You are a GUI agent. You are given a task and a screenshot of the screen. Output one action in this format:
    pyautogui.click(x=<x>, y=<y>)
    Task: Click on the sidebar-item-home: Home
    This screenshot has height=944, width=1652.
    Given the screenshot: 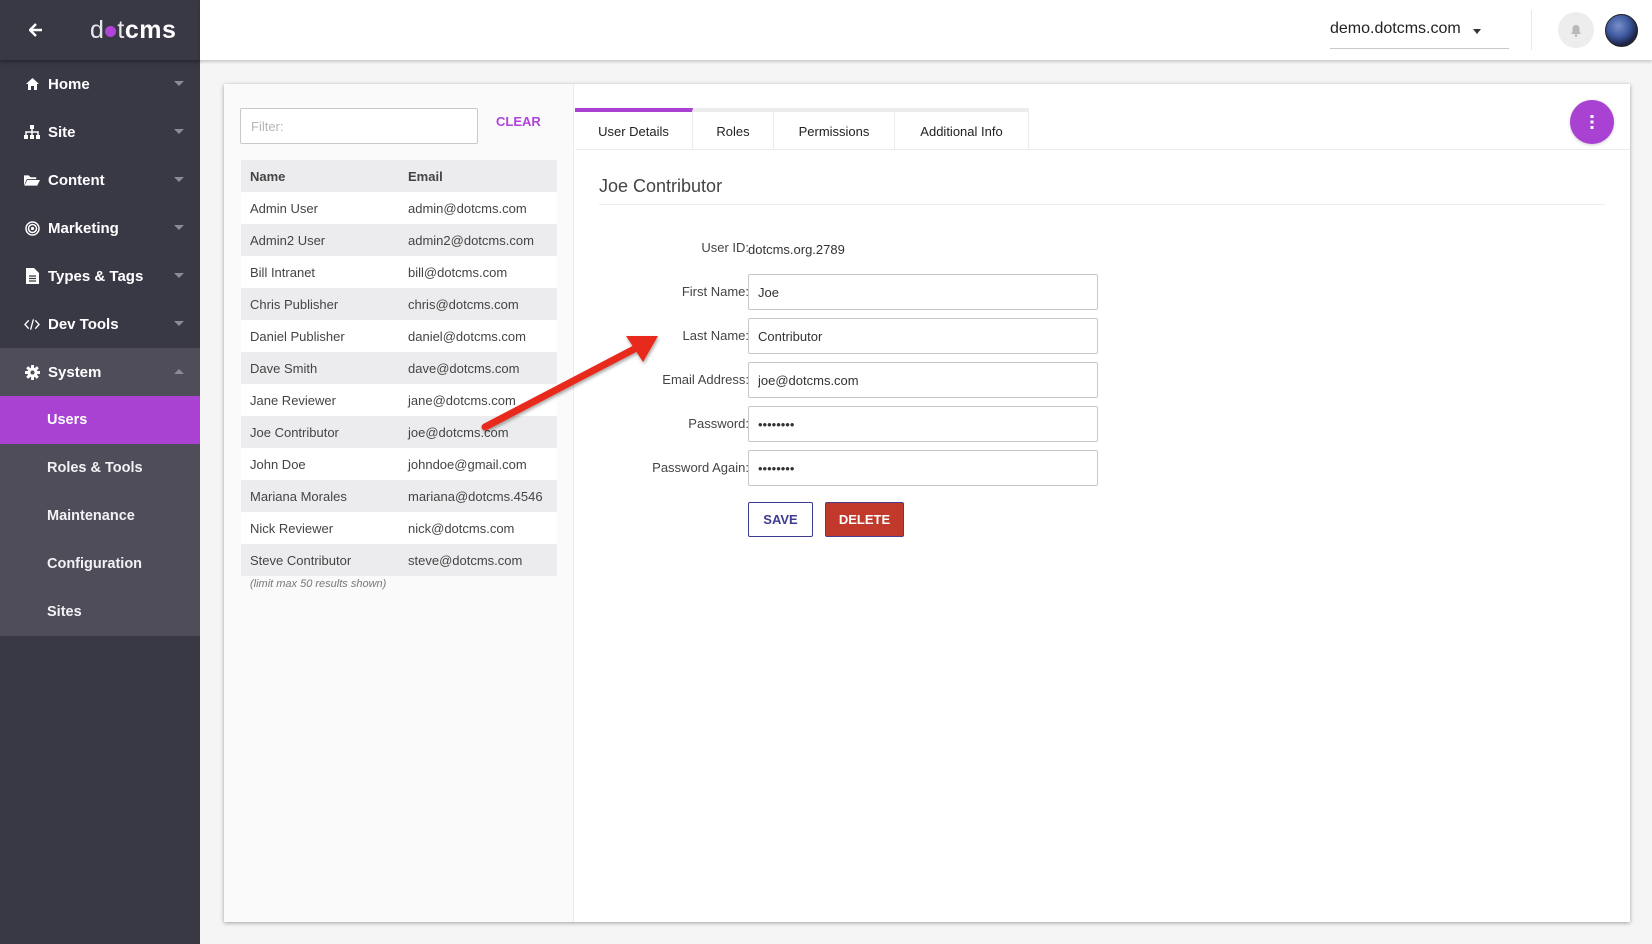 What is the action you would take?
    pyautogui.click(x=100, y=84)
    